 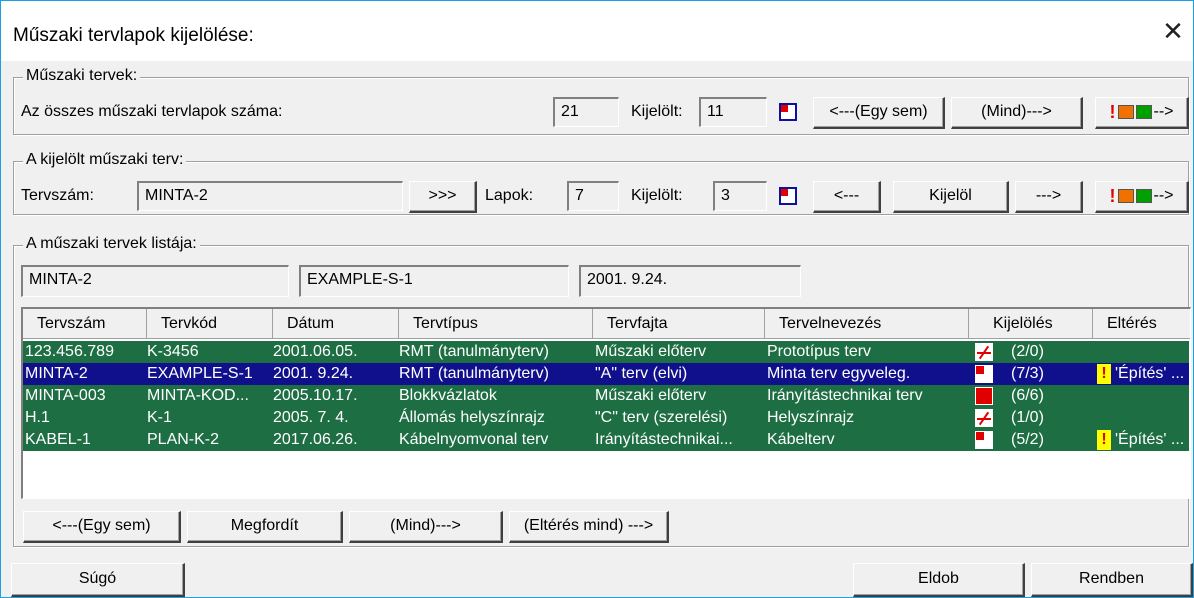 What do you see at coordinates (788, 196) in the screenshot?
I see `selection-partial-icon` at bounding box center [788, 196].